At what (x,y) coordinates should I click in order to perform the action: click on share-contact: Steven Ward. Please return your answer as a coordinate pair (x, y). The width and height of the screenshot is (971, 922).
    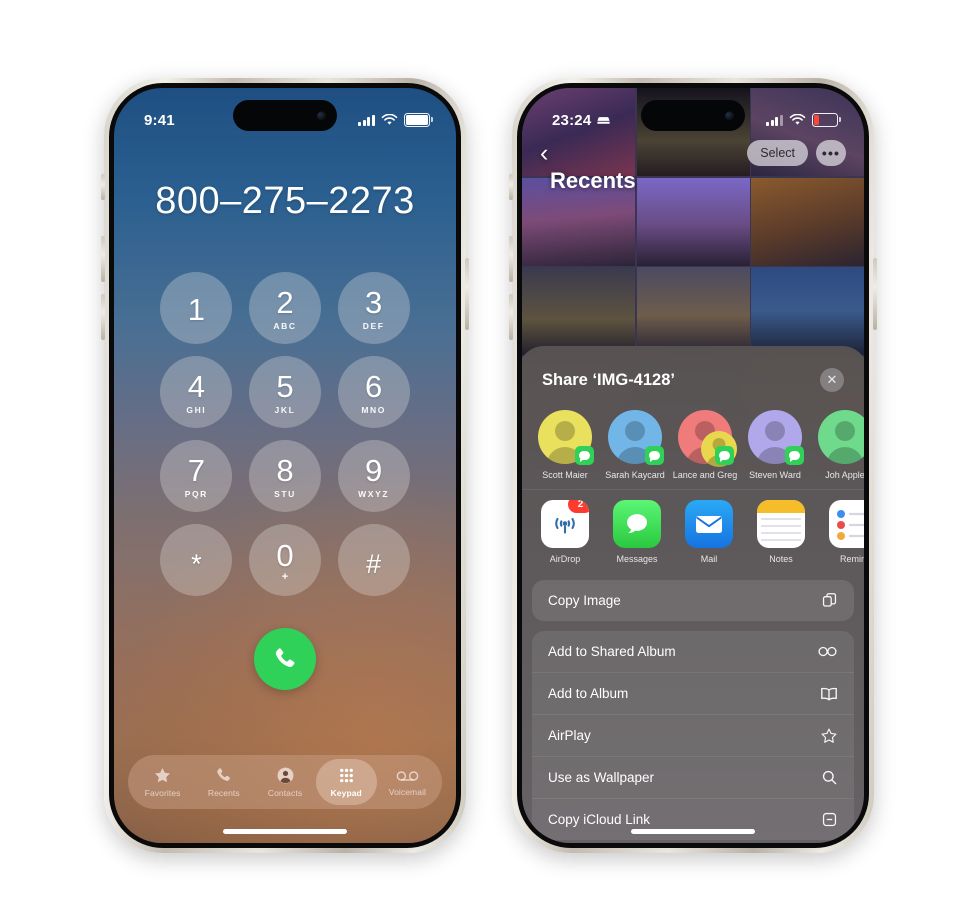
    Looking at the image, I should click on (775, 445).